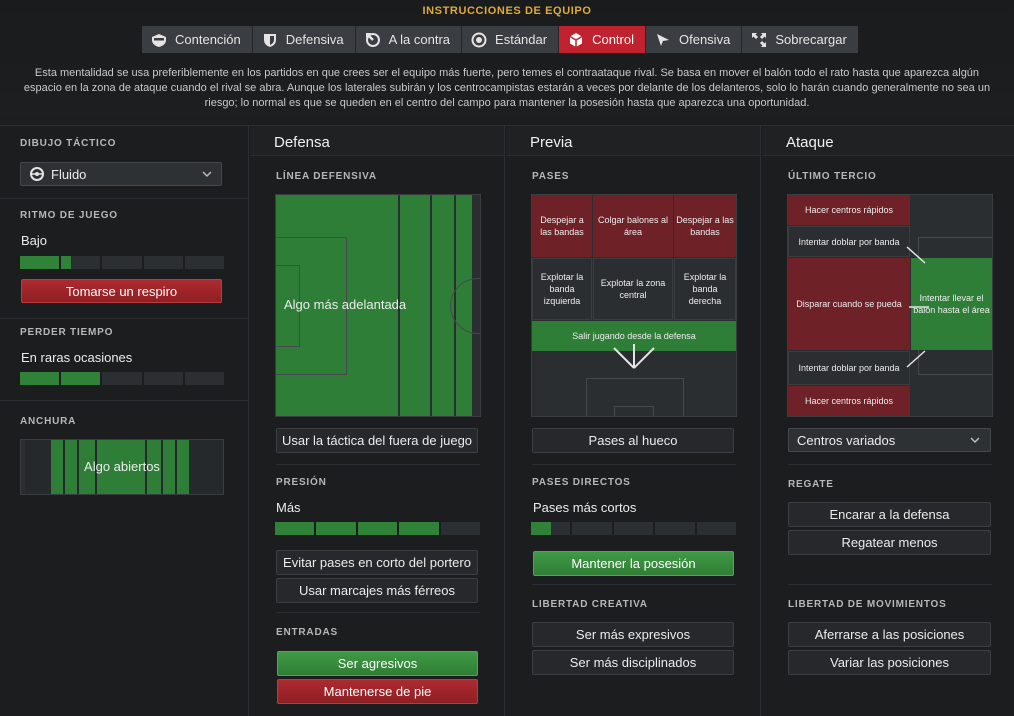  Describe the element at coordinates (849, 210) in the screenshot. I see `zone-centros-rapidos-top: Hacer centros rápidos` at that location.